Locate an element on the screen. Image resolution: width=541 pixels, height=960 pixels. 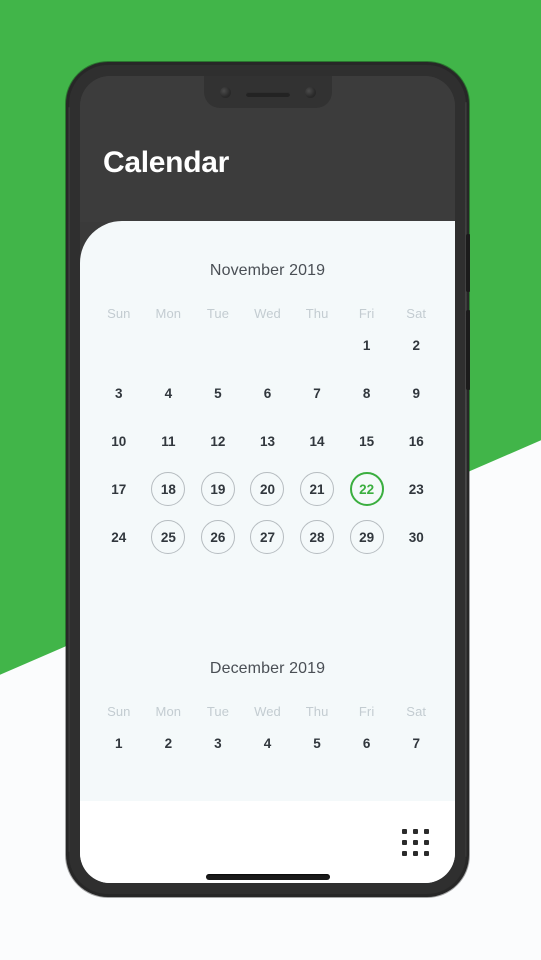
calendar-day: 13 is located at coordinates (267, 441).